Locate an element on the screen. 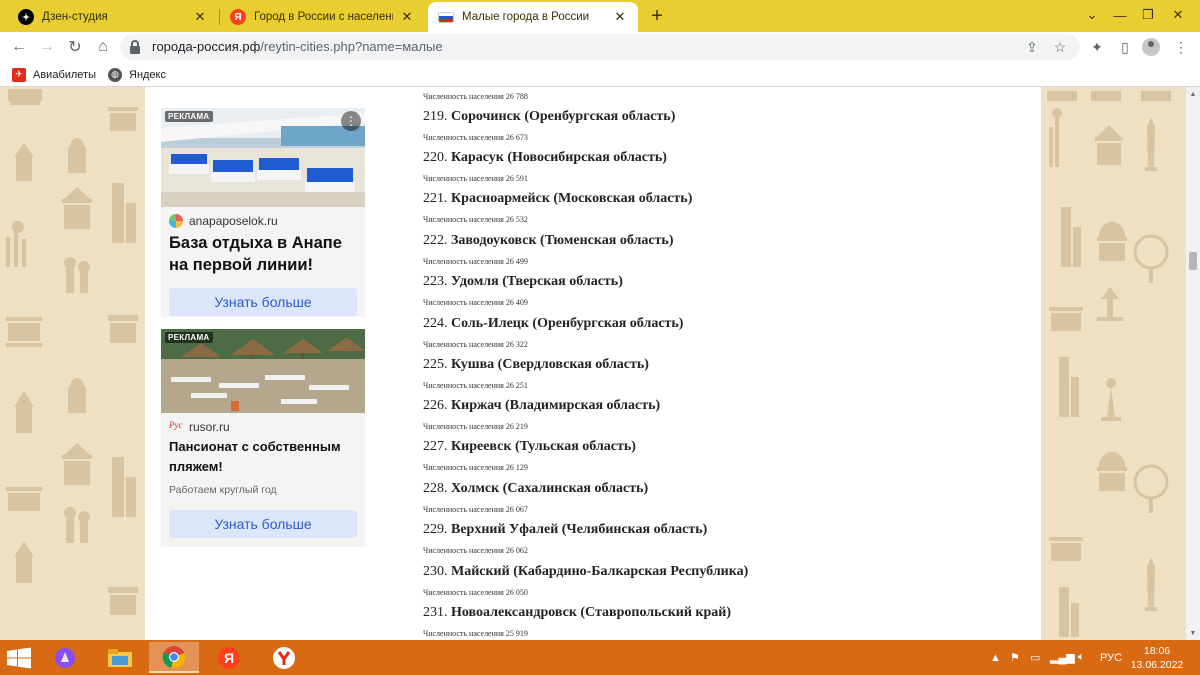 This screenshot has height=675, width=1200. list-item: 226. Киржач (Владимирская область) is located at coordinates (541, 406).